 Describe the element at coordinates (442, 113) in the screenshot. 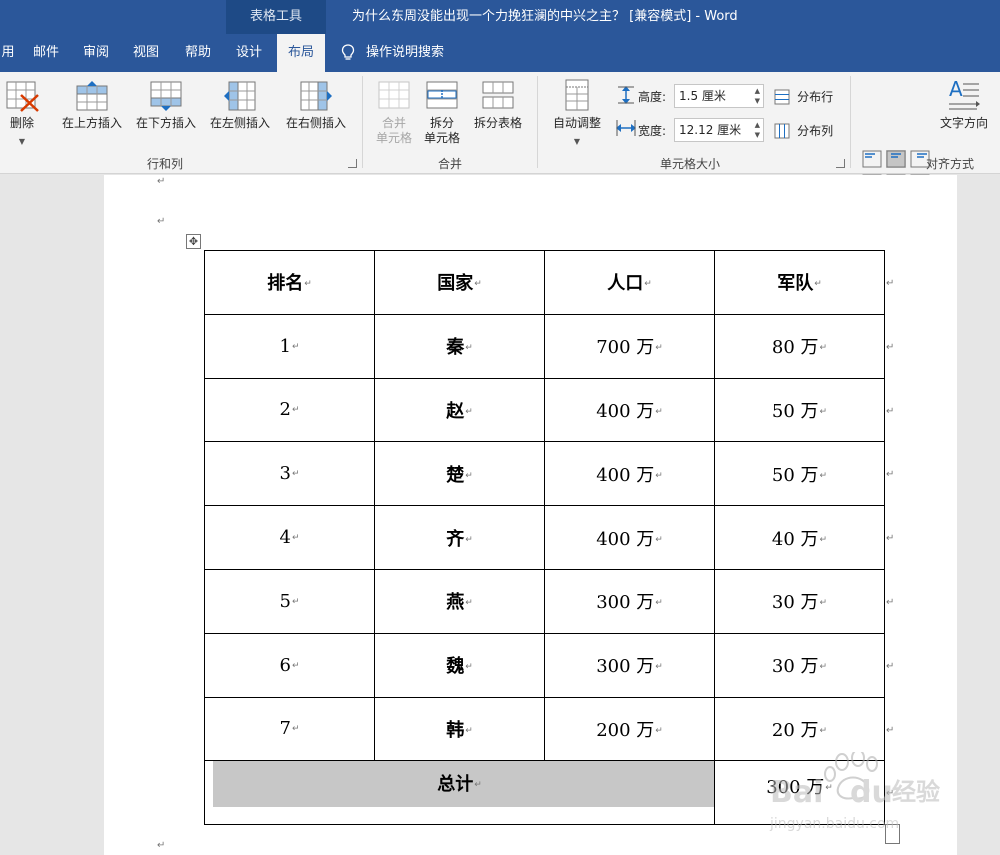

I see `split-cells-button: 拆分 单元格` at that location.